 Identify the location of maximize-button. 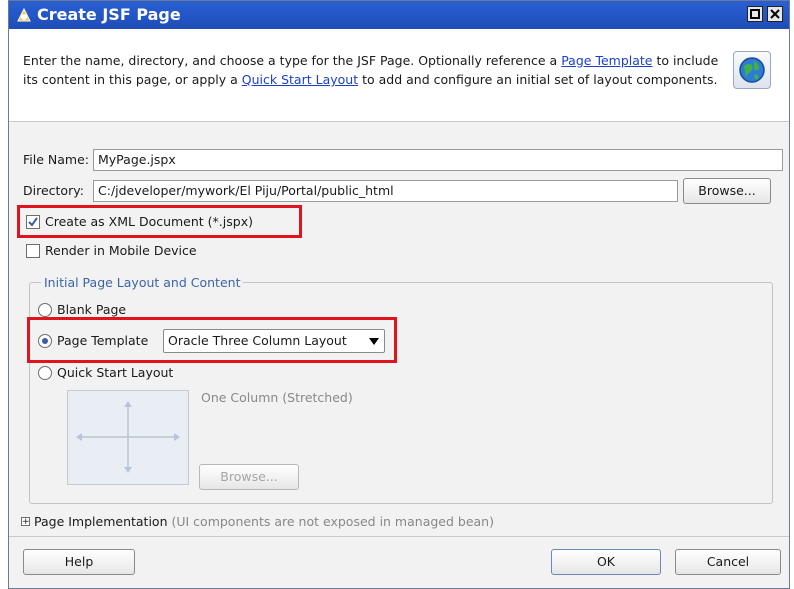
(755, 14).